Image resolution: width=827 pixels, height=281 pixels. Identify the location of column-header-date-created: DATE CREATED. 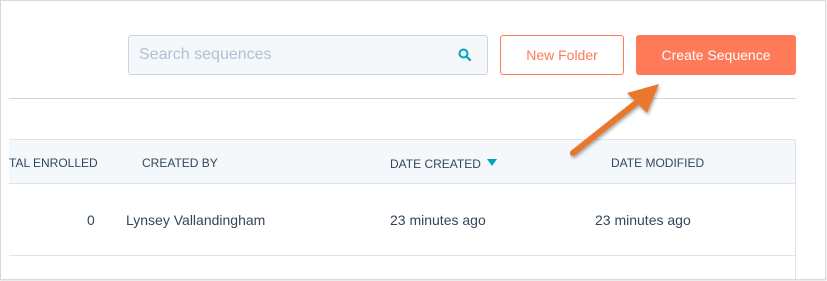
(443, 163).